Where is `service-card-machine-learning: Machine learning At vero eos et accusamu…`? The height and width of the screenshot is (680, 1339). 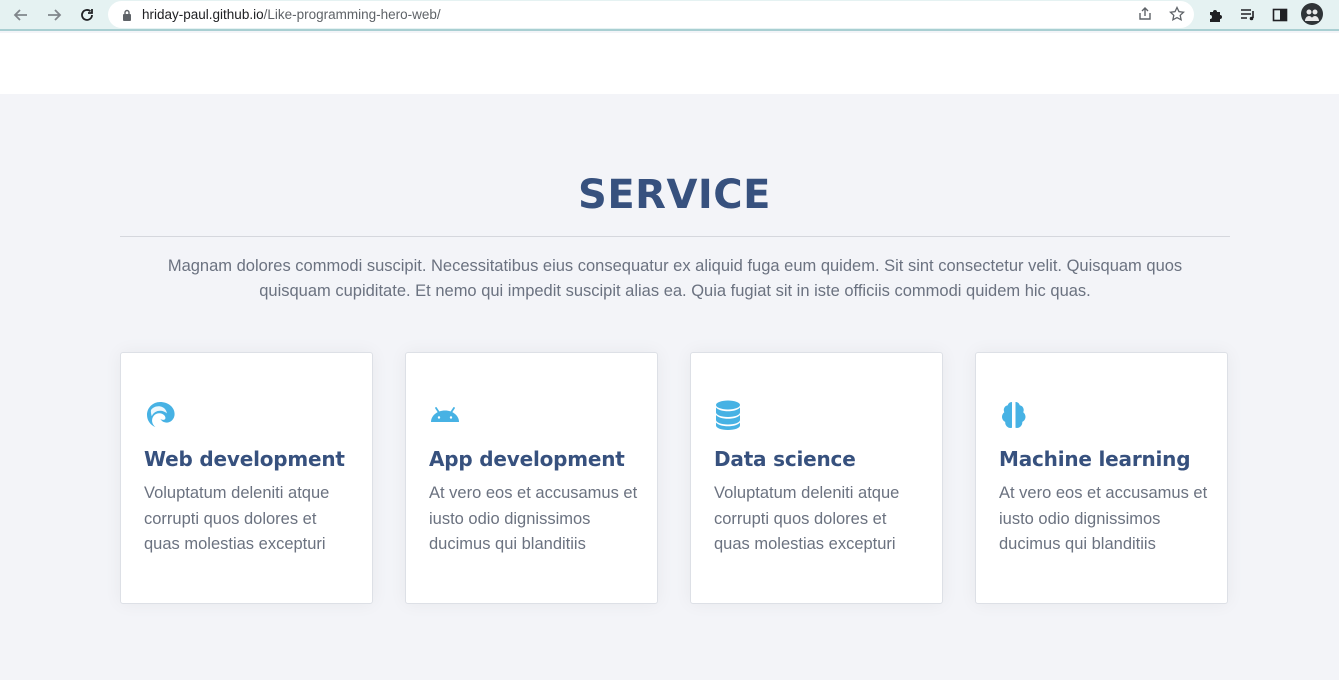
service-card-machine-learning: Machine learning At vero eos et accusamu… is located at coordinates (1101, 478).